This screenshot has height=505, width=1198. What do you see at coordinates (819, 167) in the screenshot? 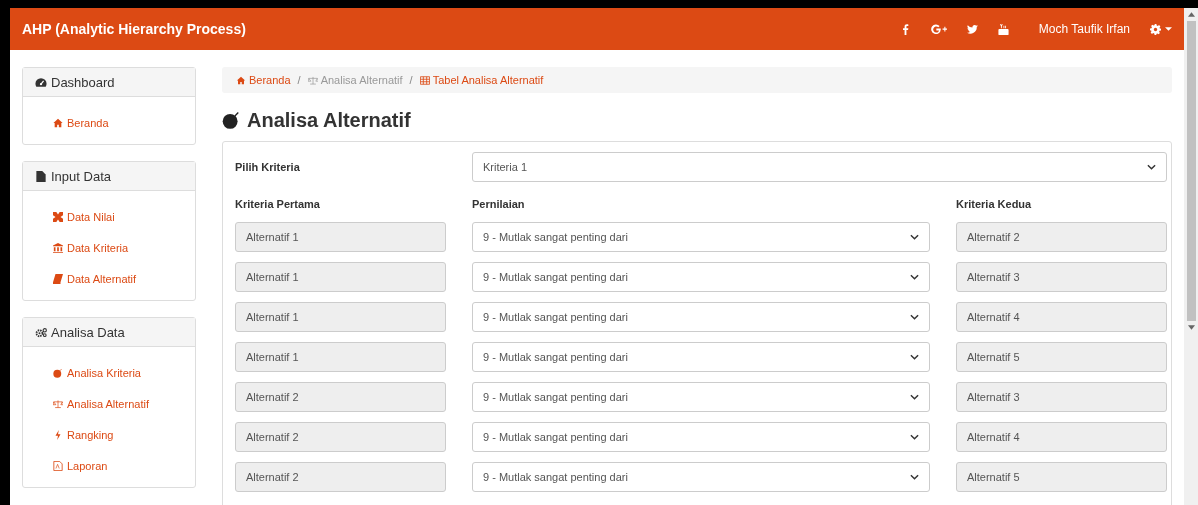
I see `criteria-select: Kriteria 1` at bounding box center [819, 167].